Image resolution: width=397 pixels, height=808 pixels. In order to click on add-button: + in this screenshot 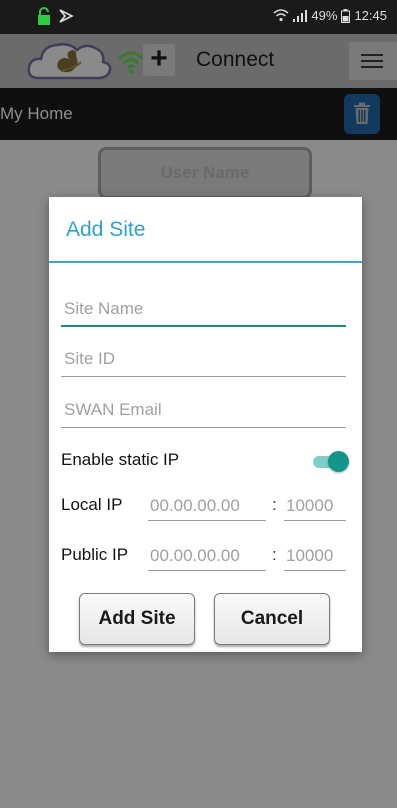, I will do `click(159, 60)`.